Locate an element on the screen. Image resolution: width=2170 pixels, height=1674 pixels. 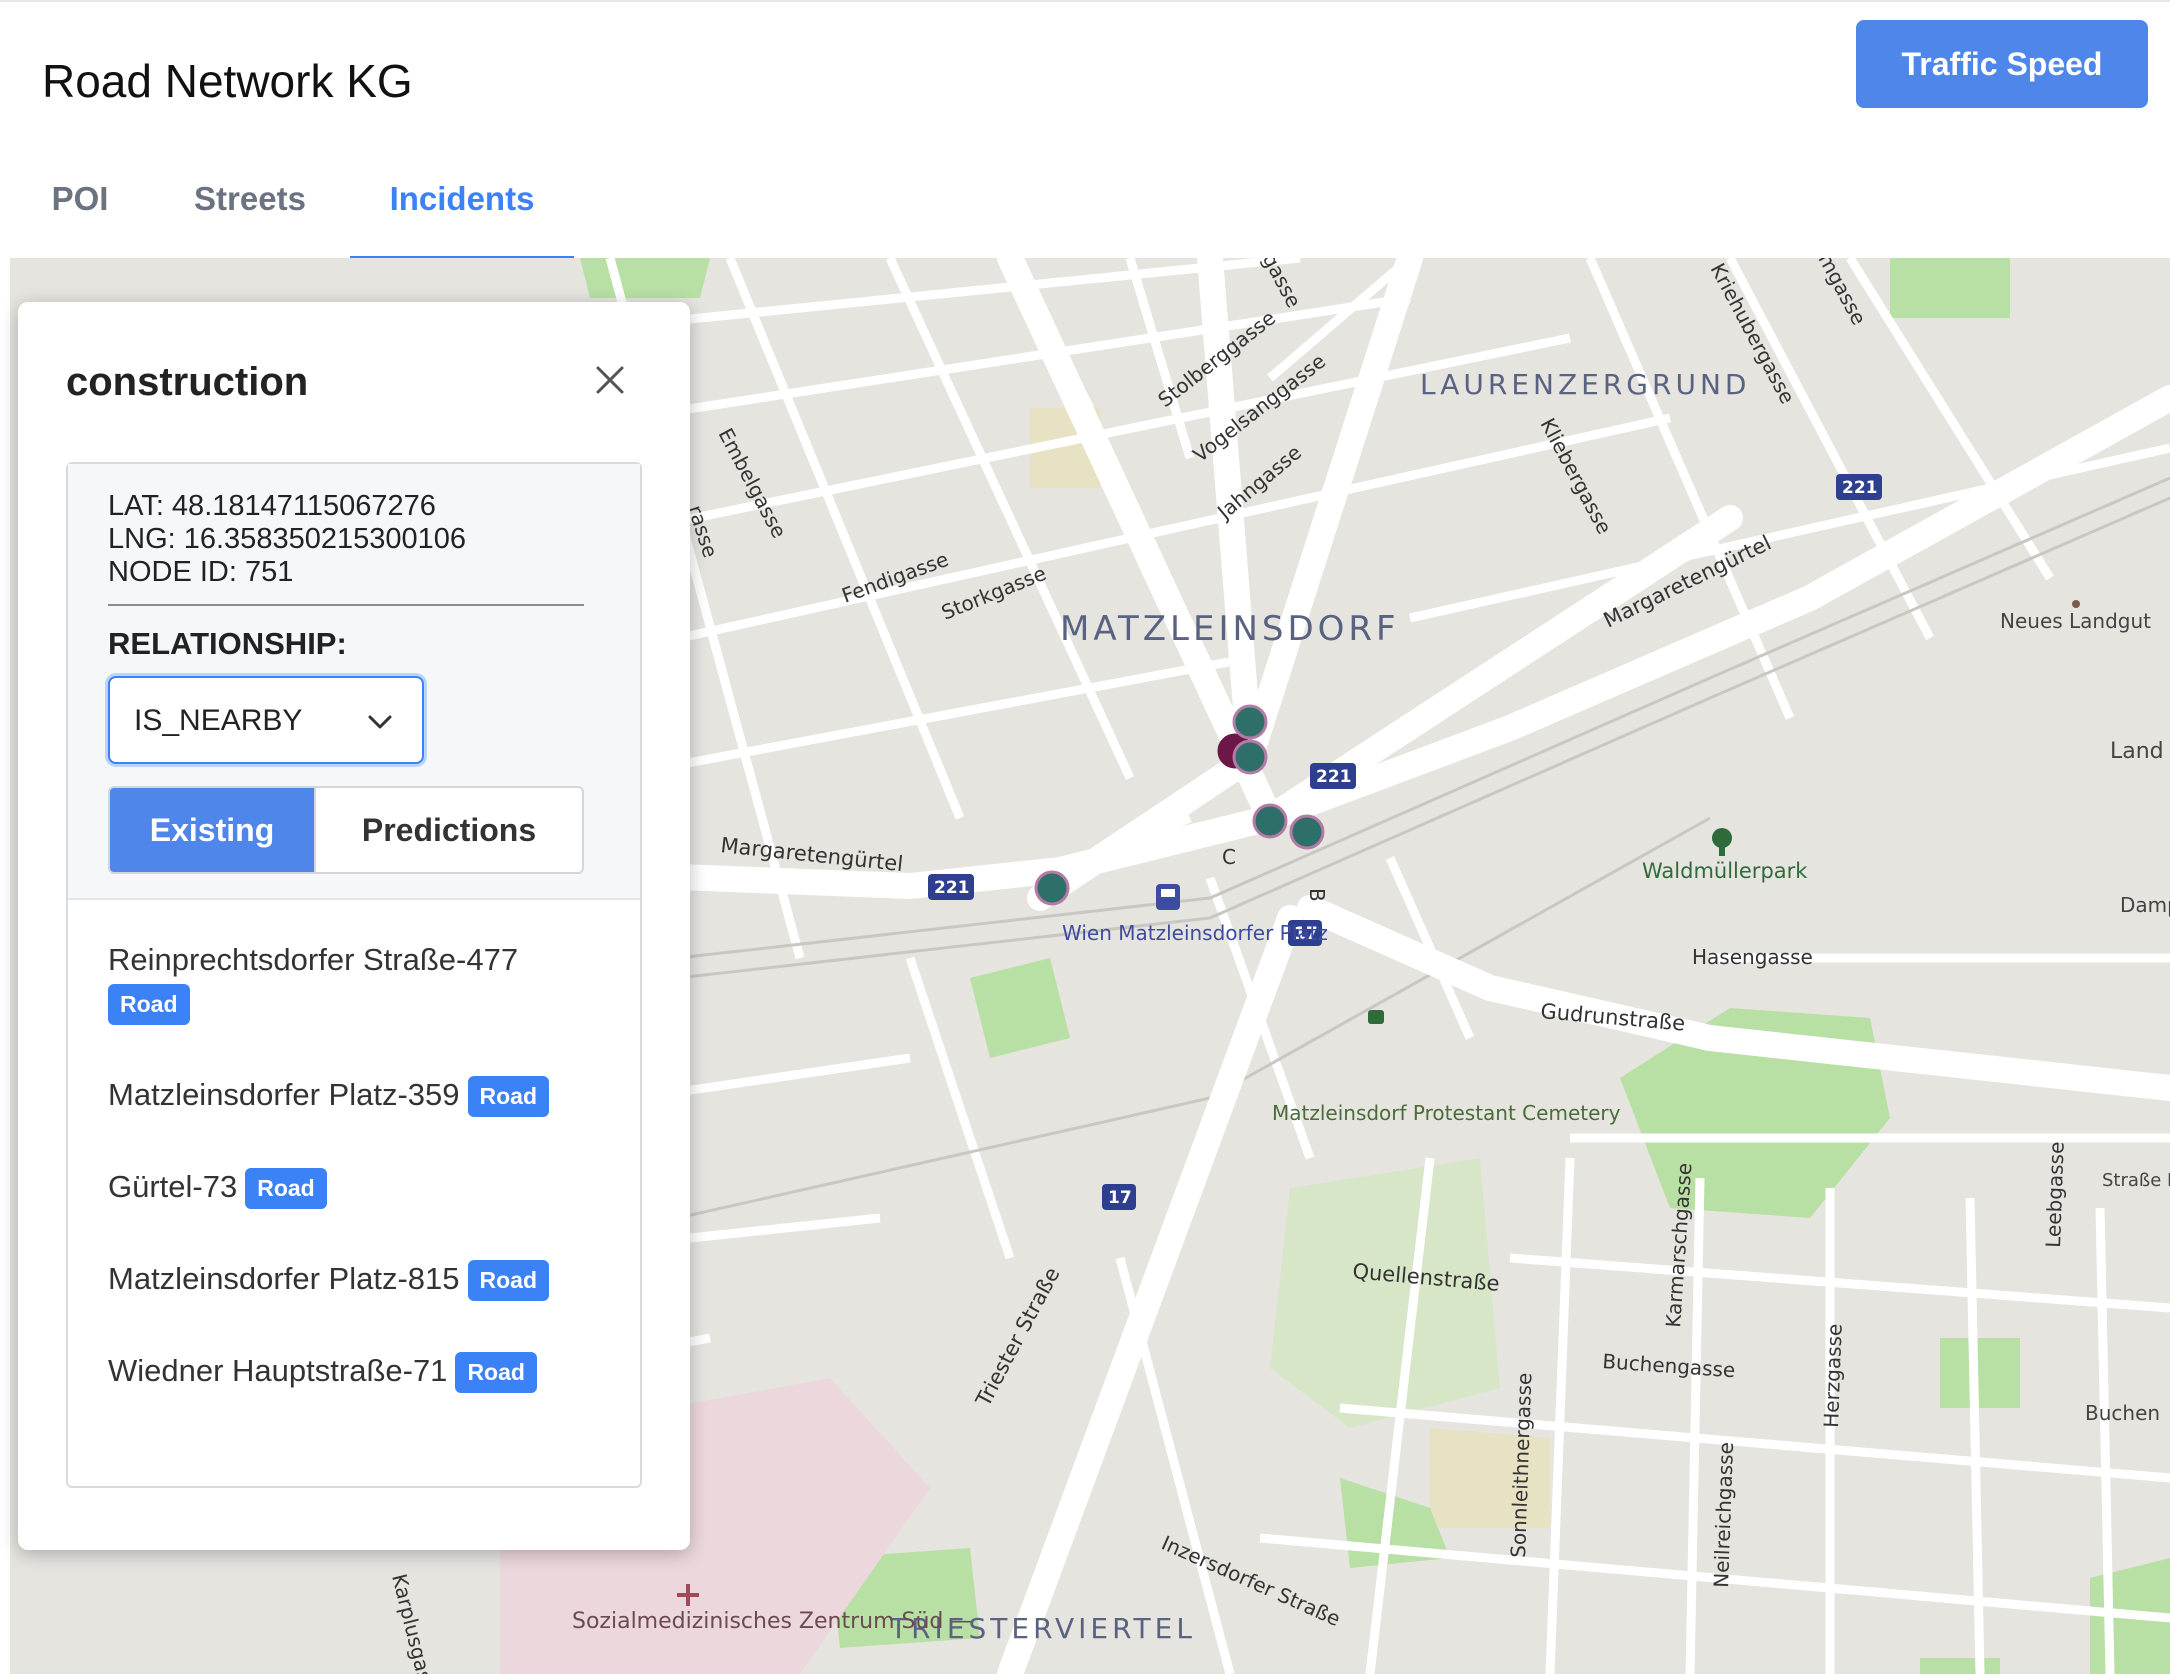
relationship-select: IS_NEARBY is located at coordinates (266, 720).